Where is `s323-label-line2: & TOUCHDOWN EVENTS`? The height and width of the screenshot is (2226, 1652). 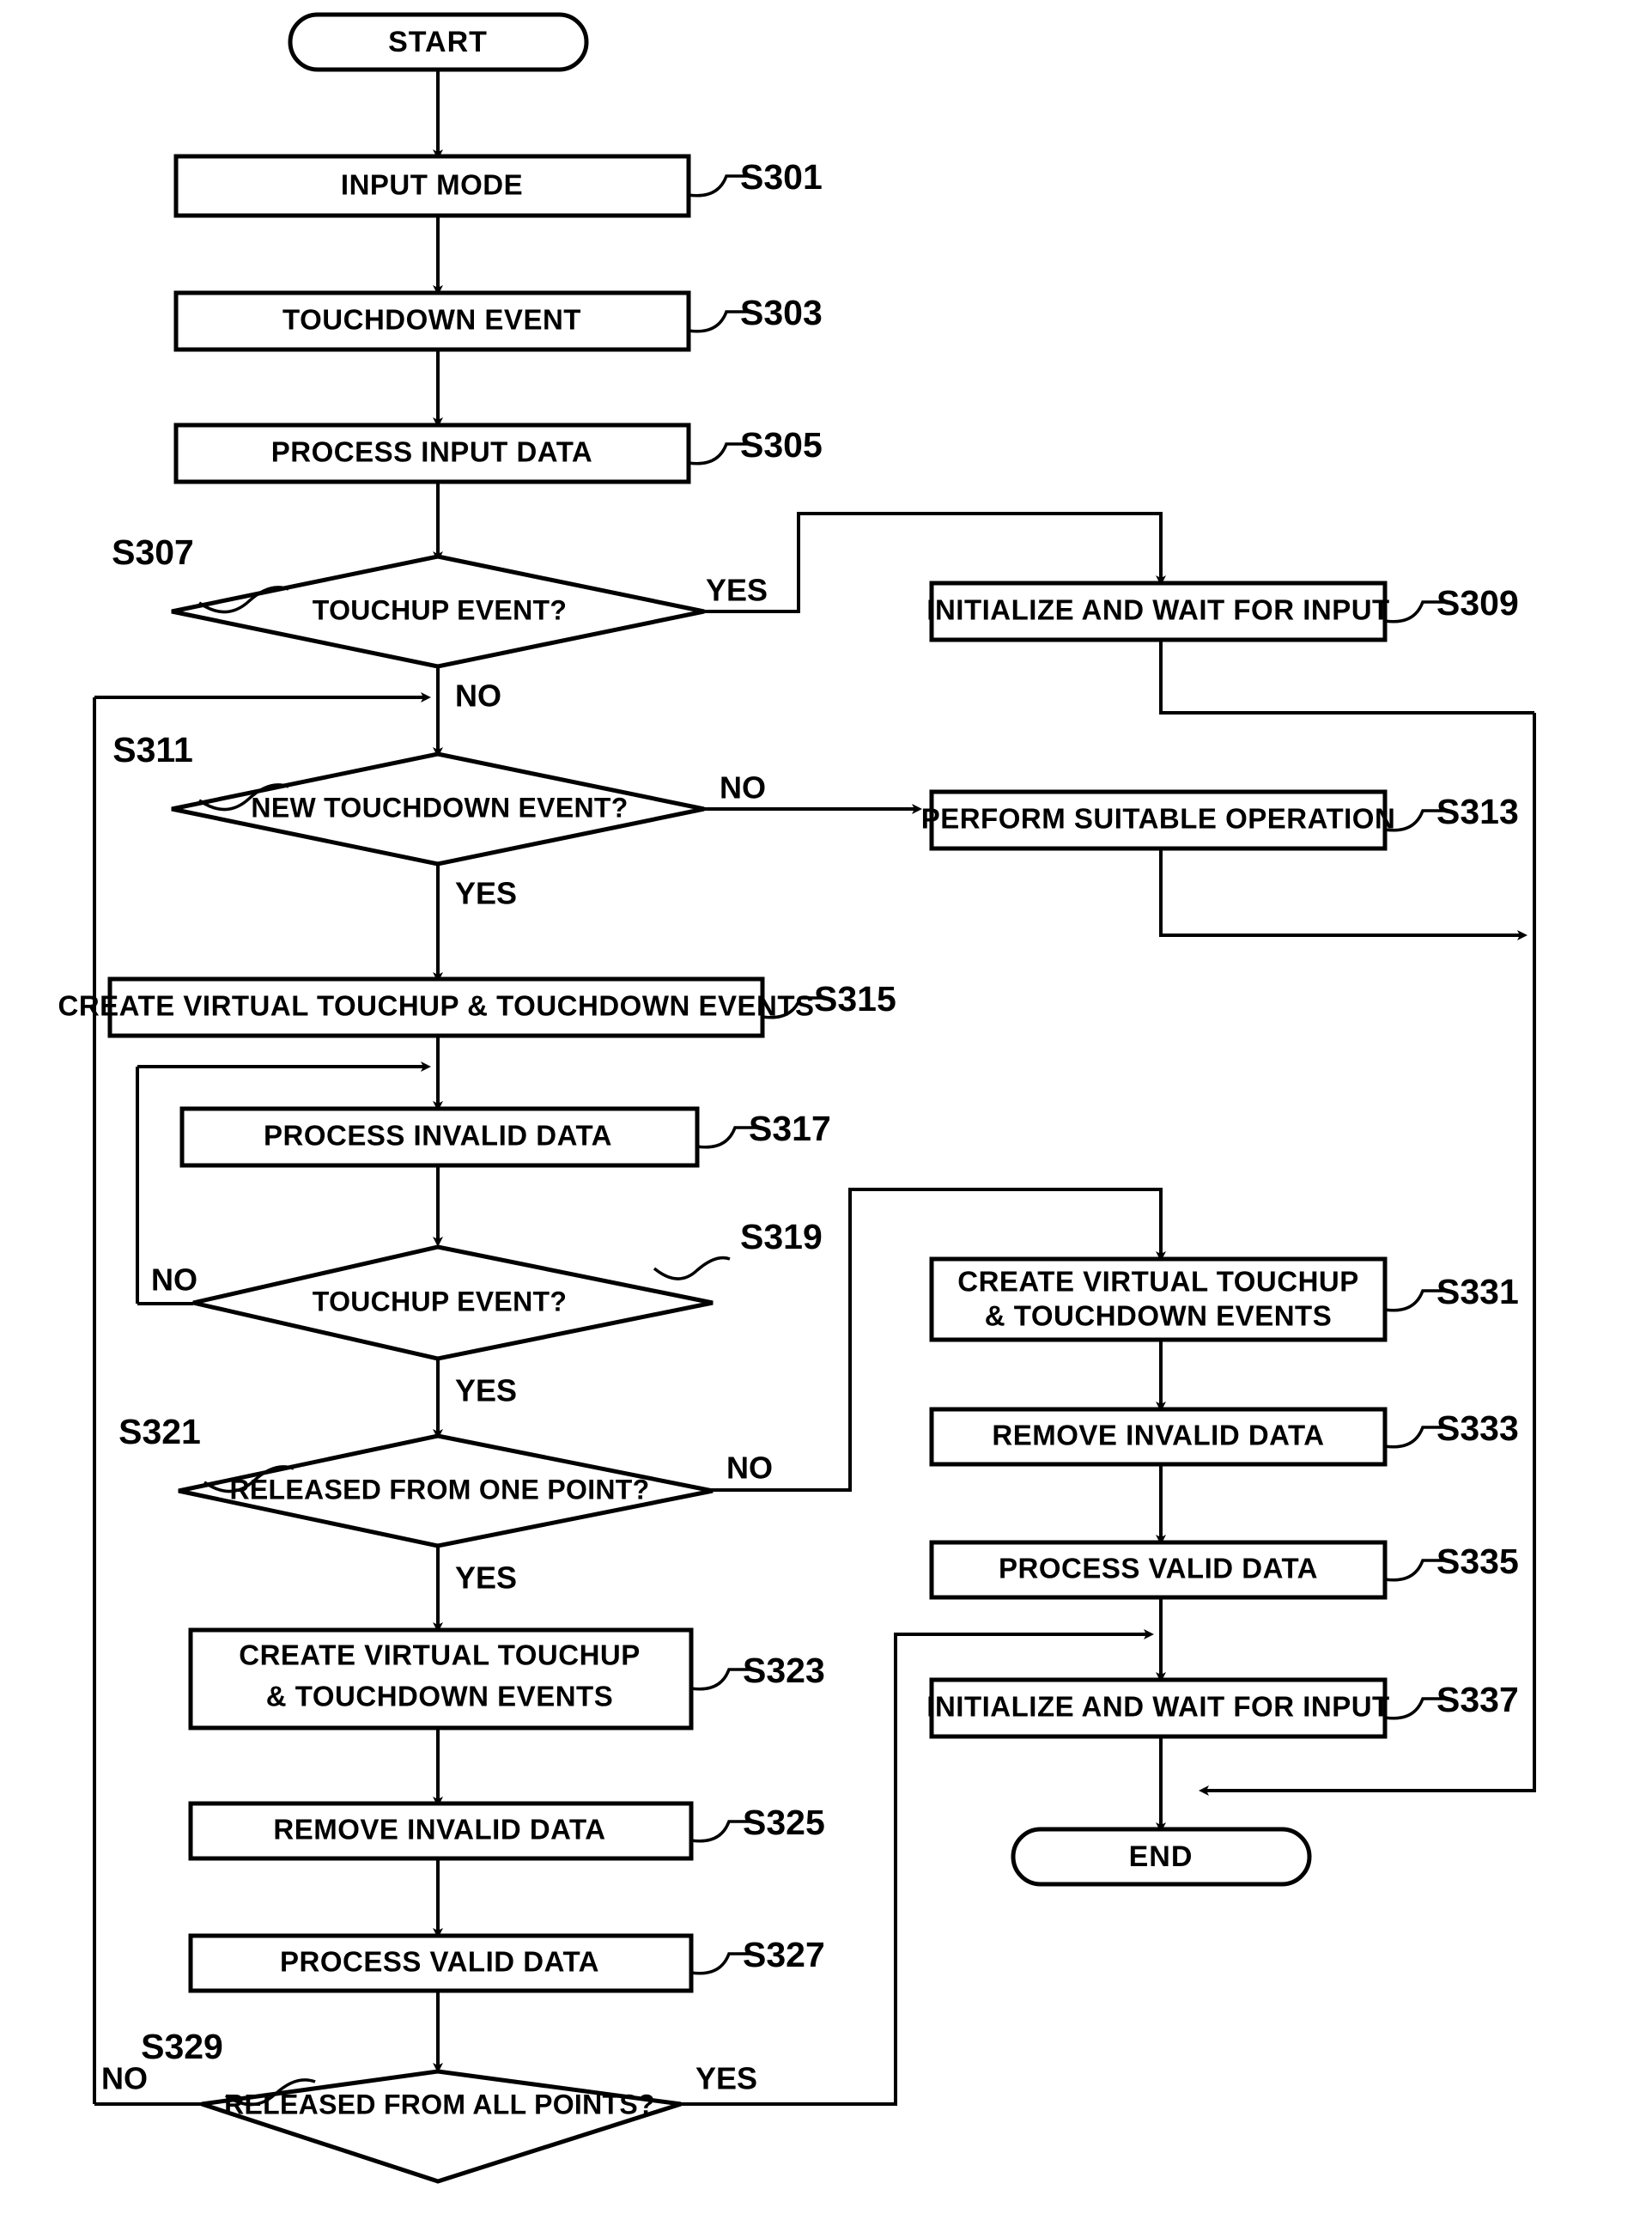
s323-label-line2: & TOUCHDOWN EVENTS is located at coordinates (439, 1696).